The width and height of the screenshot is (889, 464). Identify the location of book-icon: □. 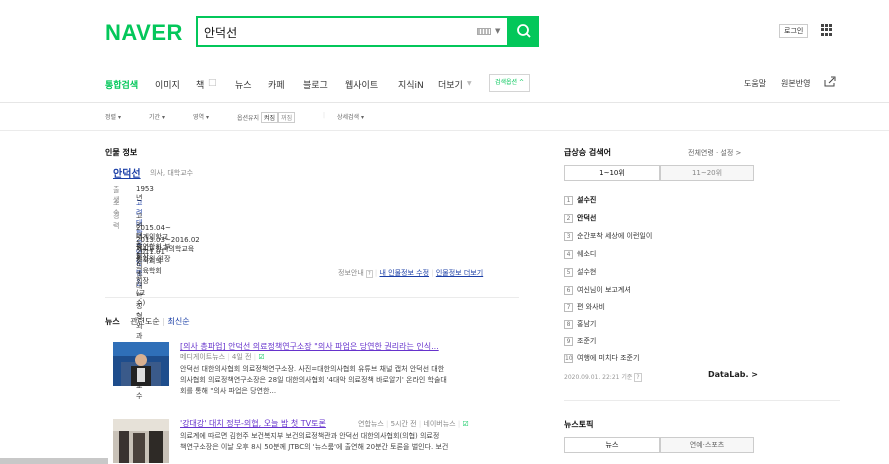
(212, 83).